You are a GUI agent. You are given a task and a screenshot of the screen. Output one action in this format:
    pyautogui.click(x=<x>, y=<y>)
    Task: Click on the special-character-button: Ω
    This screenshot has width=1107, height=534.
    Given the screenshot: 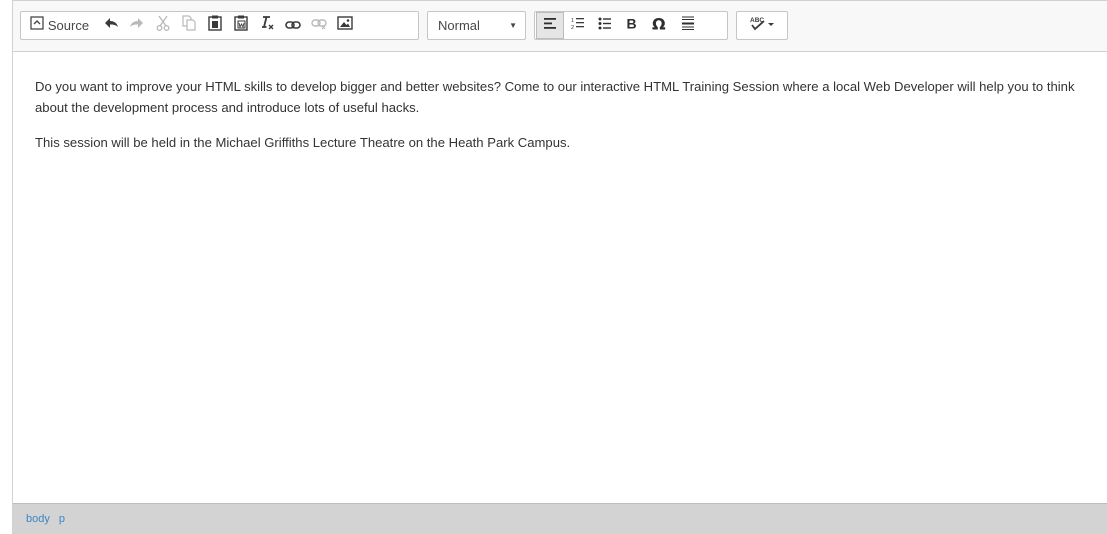 What is the action you would take?
    pyautogui.click(x=659, y=25)
    